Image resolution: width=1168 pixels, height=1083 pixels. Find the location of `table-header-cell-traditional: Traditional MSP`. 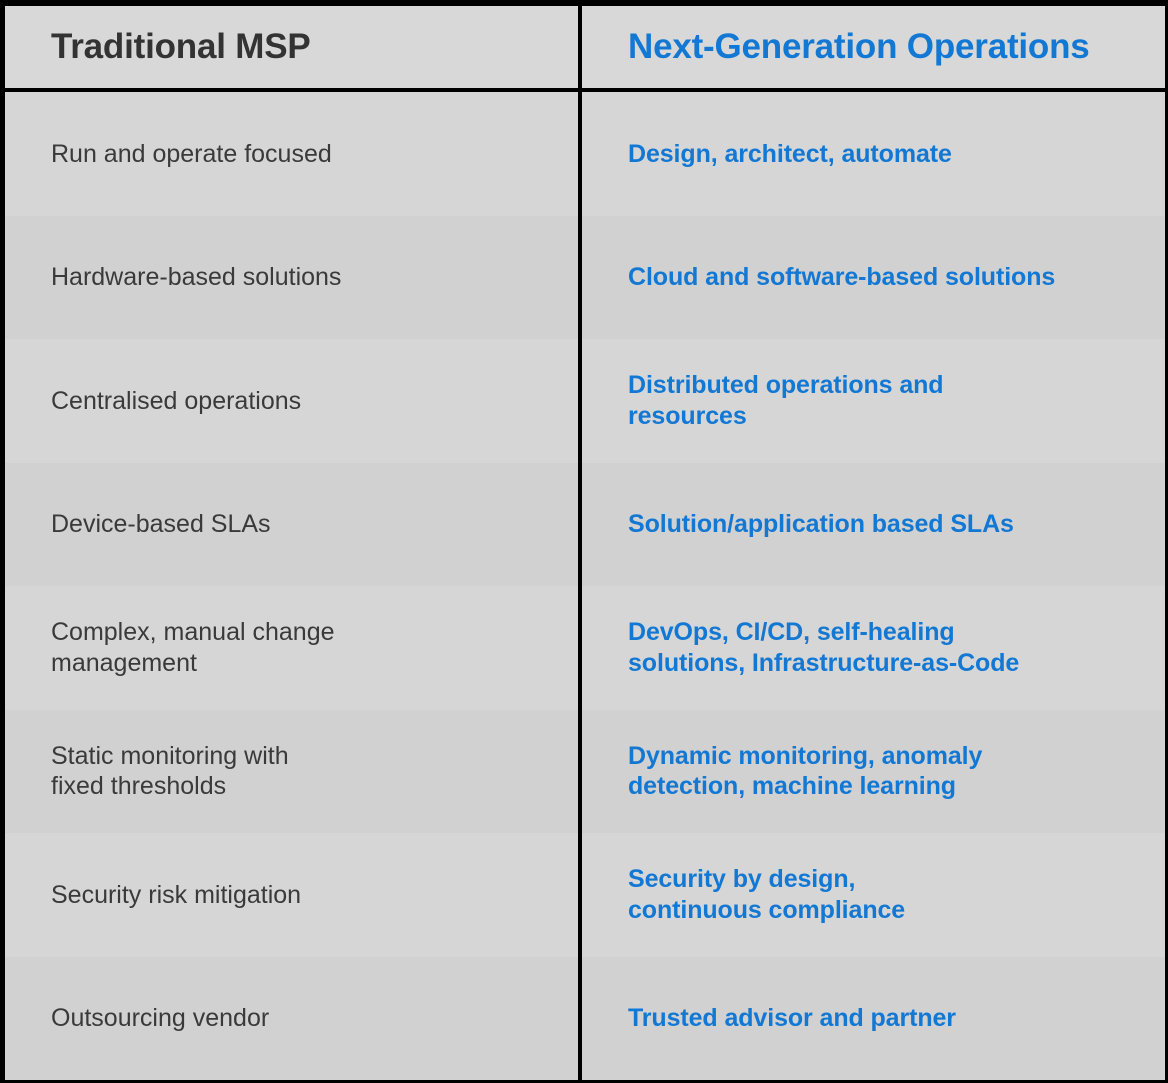

table-header-cell-traditional: Traditional MSP is located at coordinates (291, 47).